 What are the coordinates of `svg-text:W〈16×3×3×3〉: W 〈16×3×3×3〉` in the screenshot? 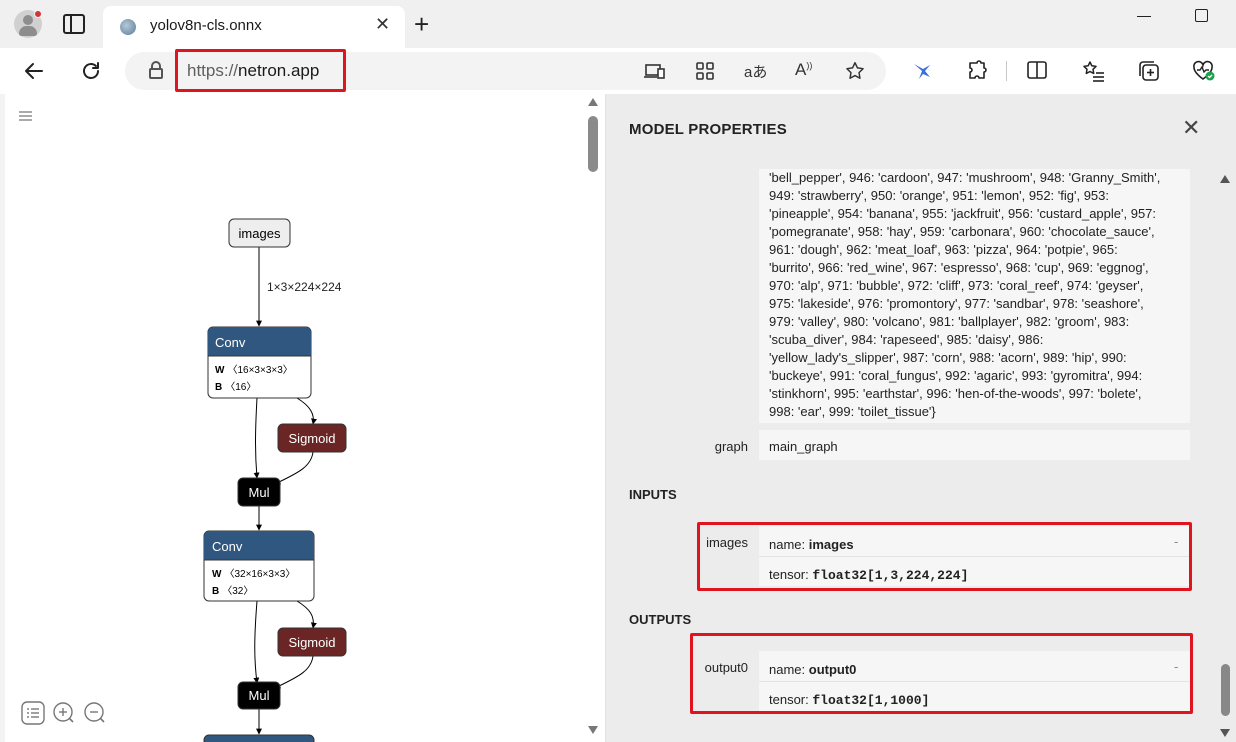 It's located at (254, 370).